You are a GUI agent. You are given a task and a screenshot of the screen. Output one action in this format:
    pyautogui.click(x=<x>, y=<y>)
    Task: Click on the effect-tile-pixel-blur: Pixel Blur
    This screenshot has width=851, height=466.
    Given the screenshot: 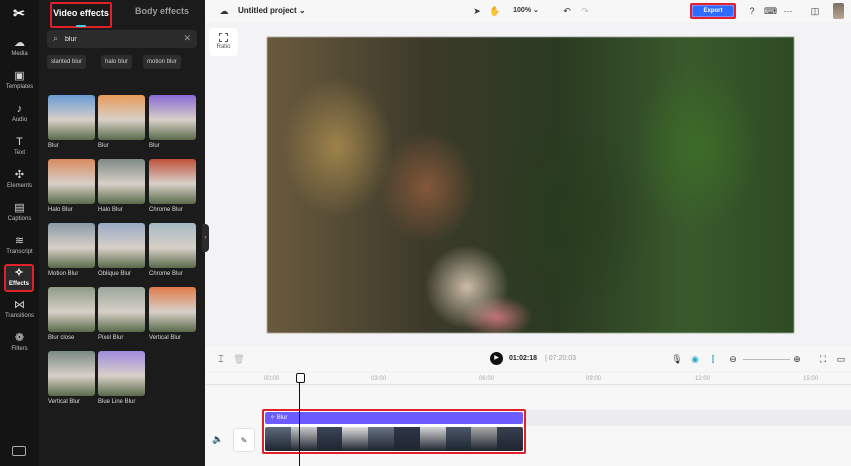 What is the action you would take?
    pyautogui.click(x=121, y=314)
    